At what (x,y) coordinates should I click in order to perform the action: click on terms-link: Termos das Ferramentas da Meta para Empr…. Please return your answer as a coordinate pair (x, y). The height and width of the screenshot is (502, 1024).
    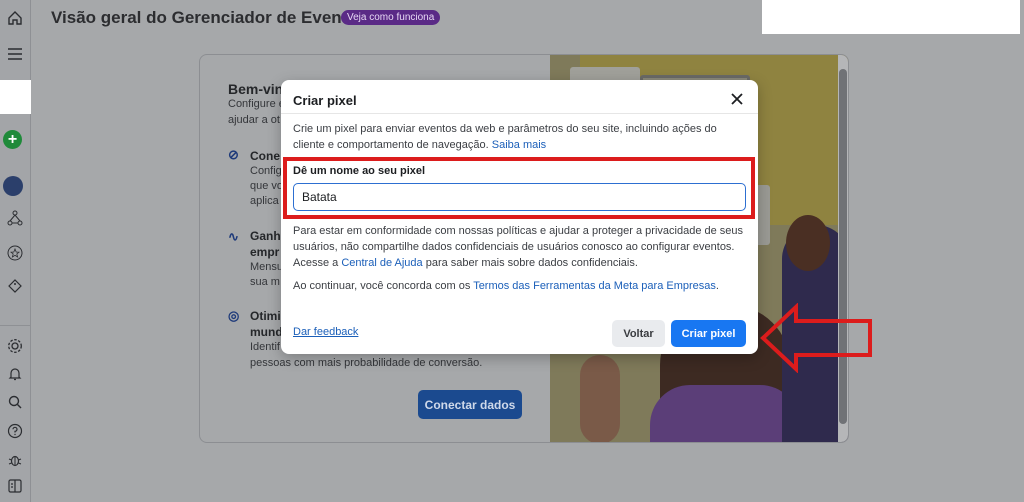
    Looking at the image, I should click on (594, 286).